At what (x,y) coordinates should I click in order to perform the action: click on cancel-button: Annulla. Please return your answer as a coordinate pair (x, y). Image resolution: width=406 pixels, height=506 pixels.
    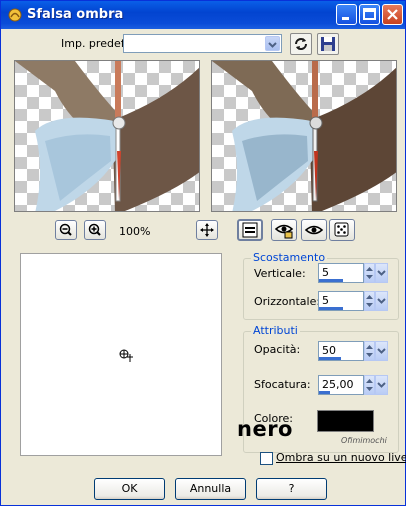
    Looking at the image, I should click on (210, 489).